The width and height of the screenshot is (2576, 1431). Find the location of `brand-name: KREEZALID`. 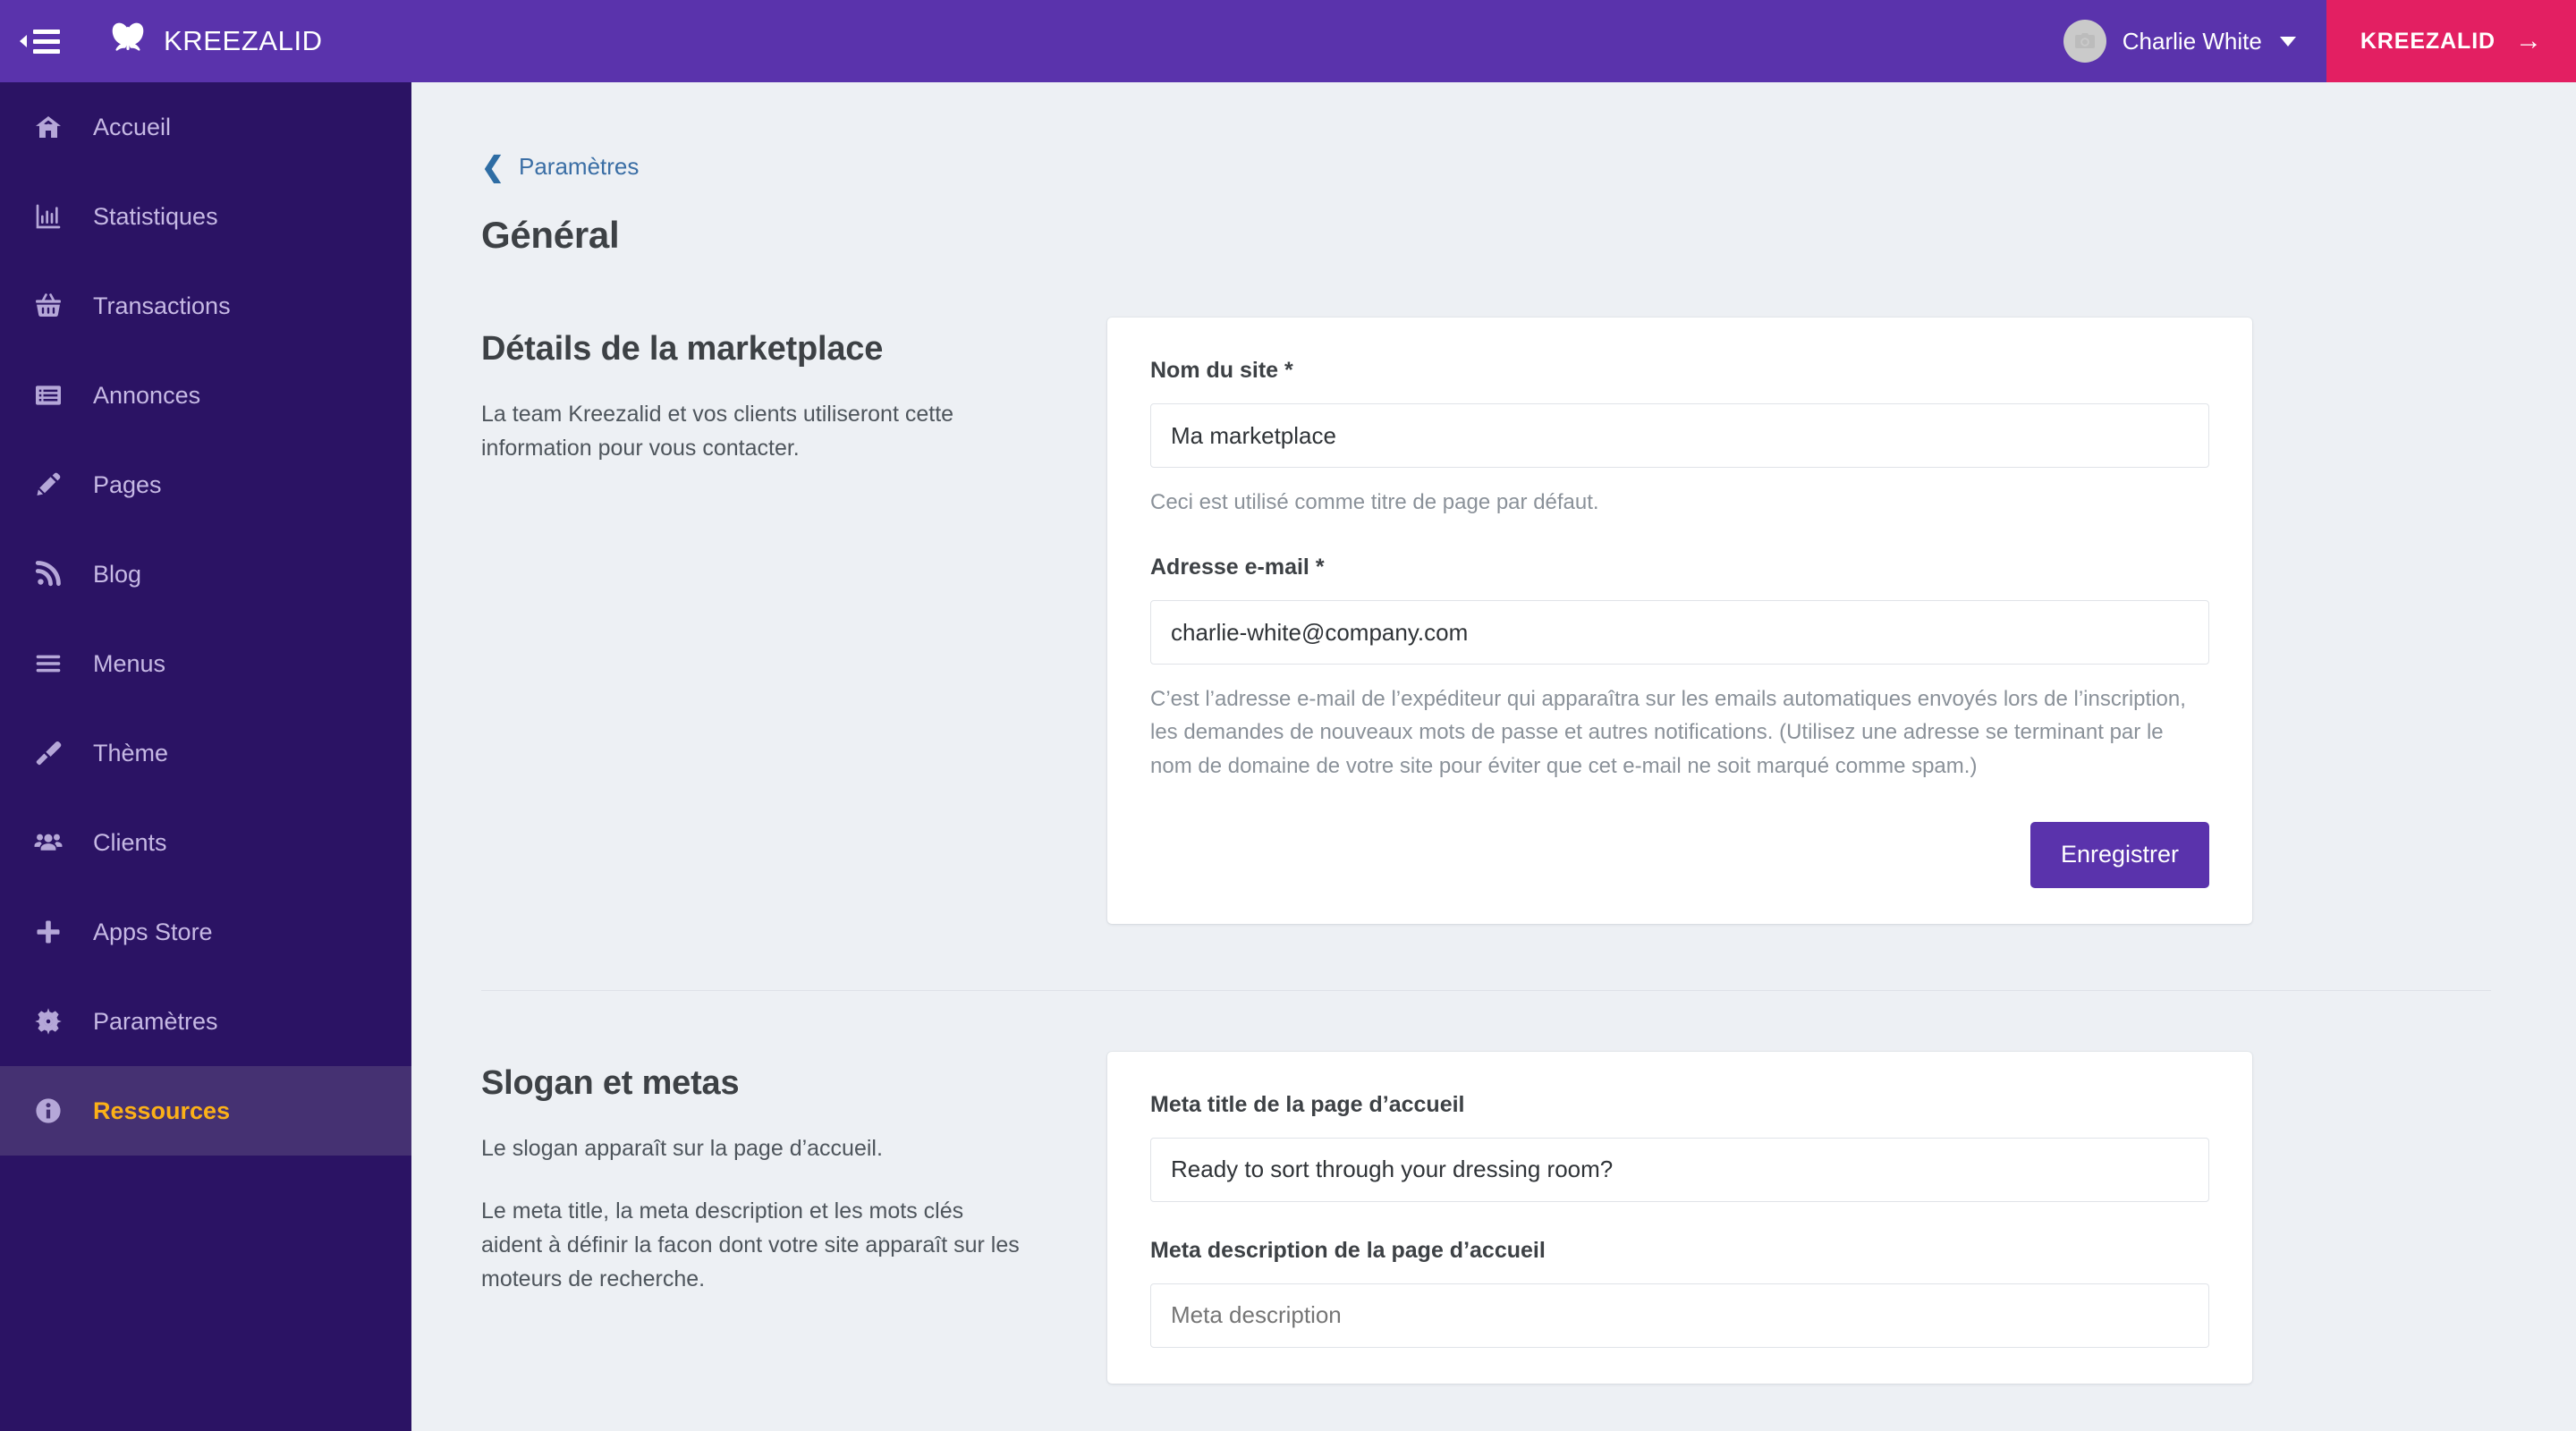

brand-name: KREEZALID is located at coordinates (243, 41).